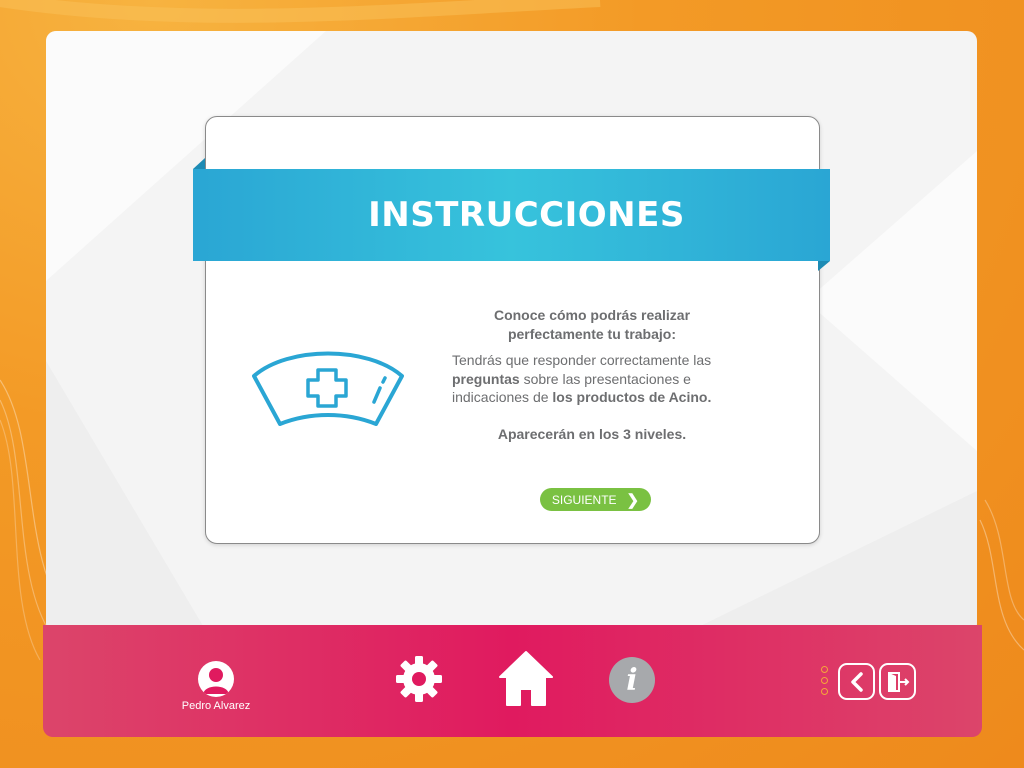 This screenshot has height=768, width=1024. What do you see at coordinates (199, 163) in the screenshot?
I see `banner-fold-left` at bounding box center [199, 163].